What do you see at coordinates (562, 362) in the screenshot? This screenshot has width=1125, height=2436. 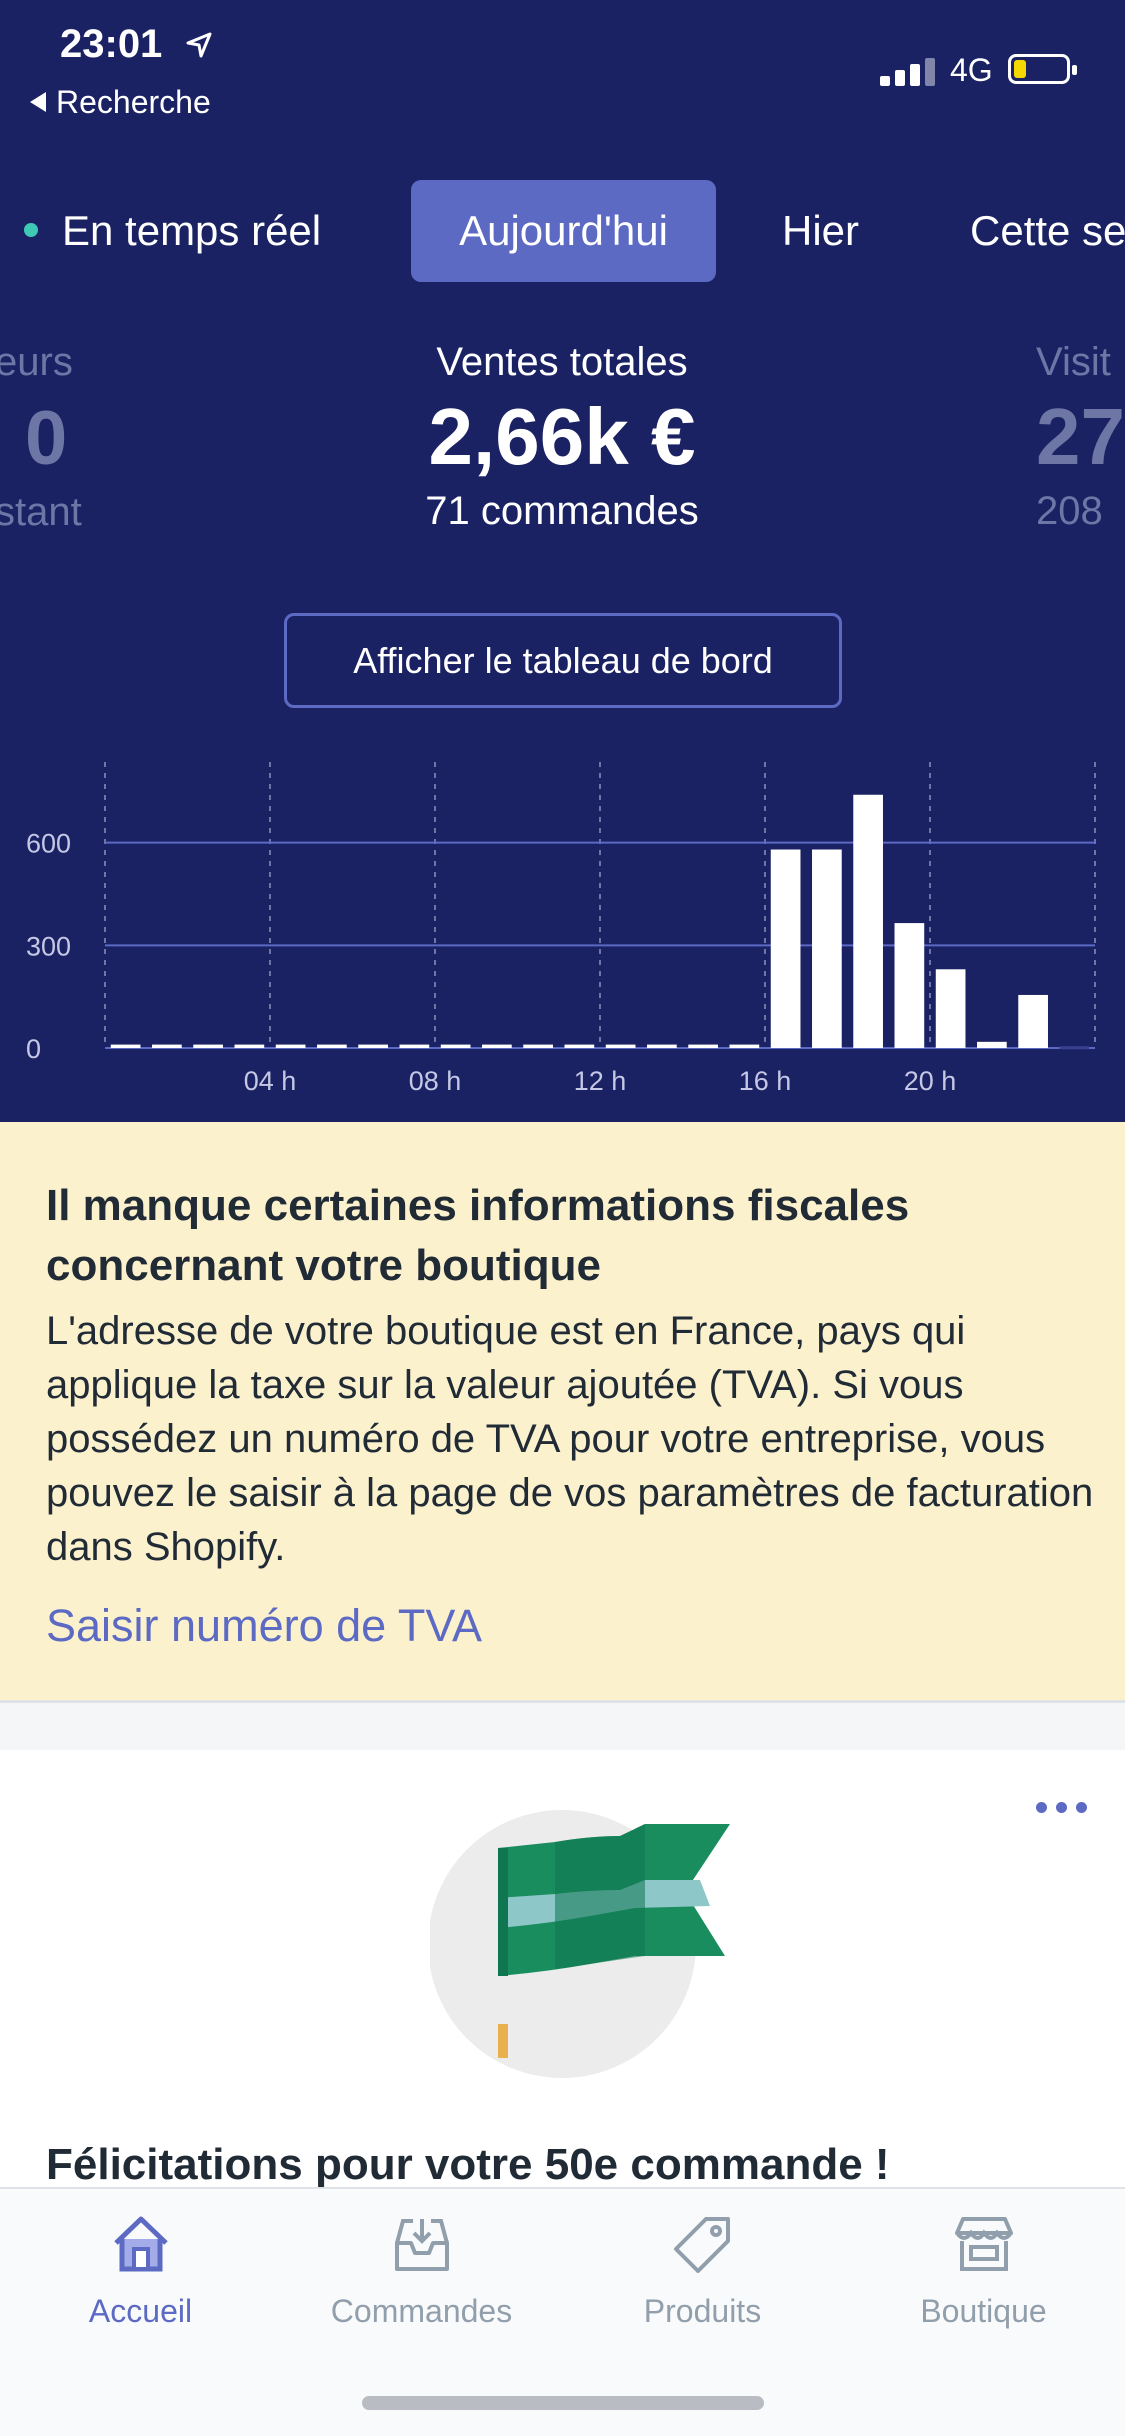 I see `metric-label: Ventes totales` at bounding box center [562, 362].